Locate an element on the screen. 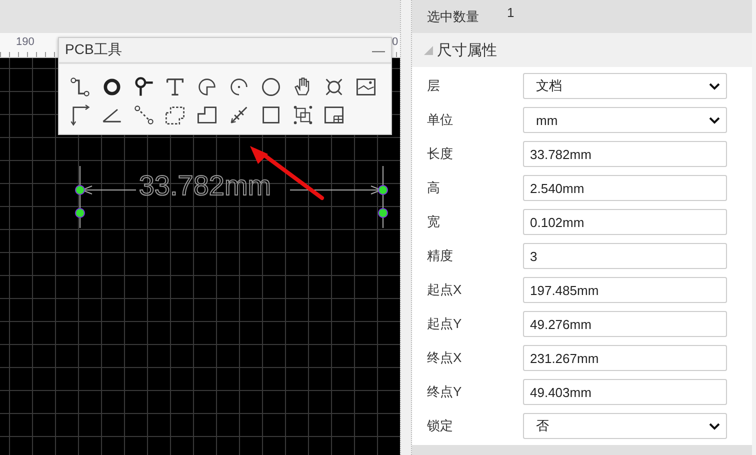 This screenshot has height=455, width=756. section-header: 尺寸属性 is located at coordinates (582, 50).